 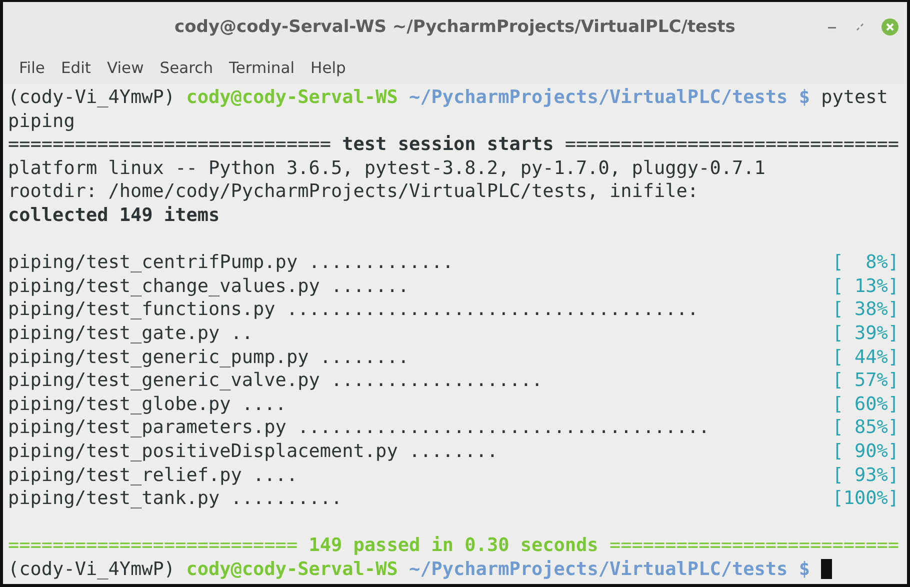 I want to click on window-title: cody@cody-Serval-WS ~/PycharmProjects/VirtualPLC/tests, so click(x=455, y=27).